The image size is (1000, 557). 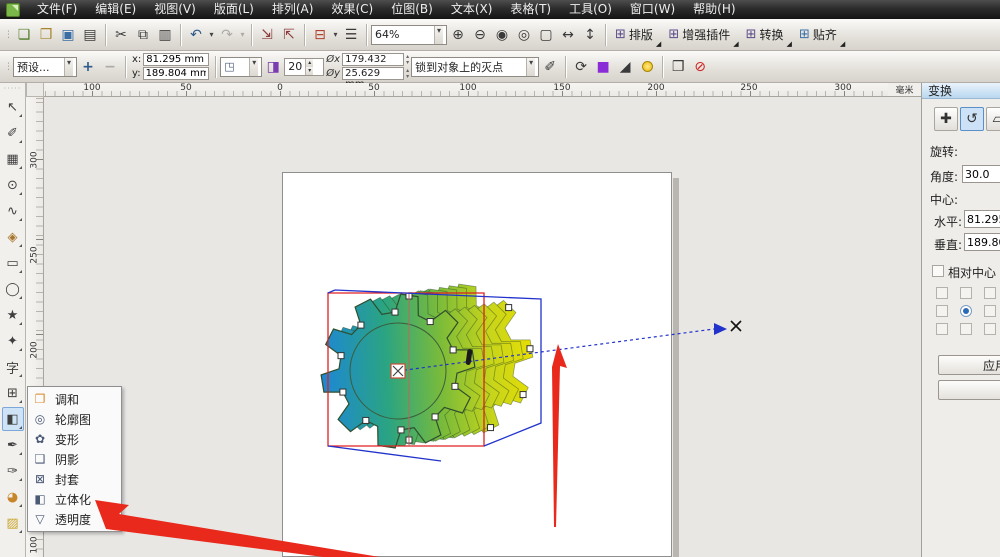 I want to click on extrude-rotation-button: ⟳, so click(x=581, y=67).